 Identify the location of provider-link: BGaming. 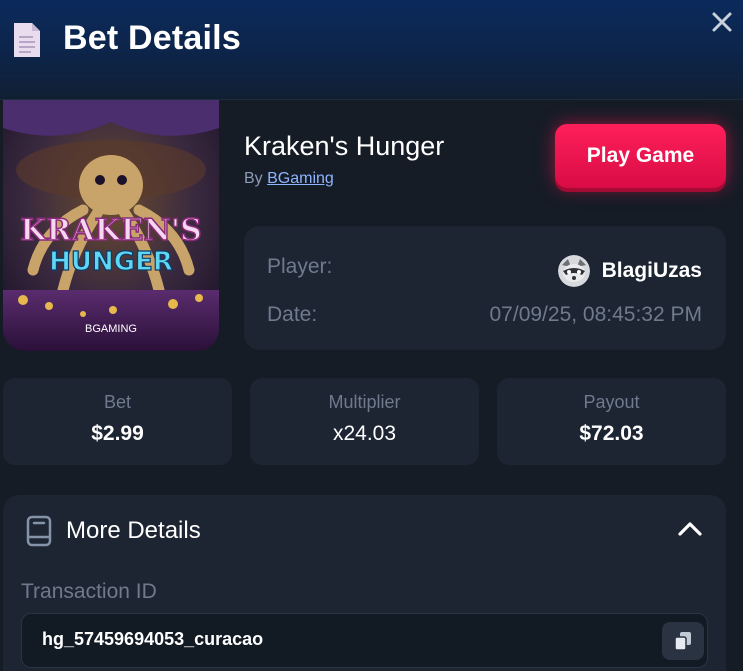
(300, 178).